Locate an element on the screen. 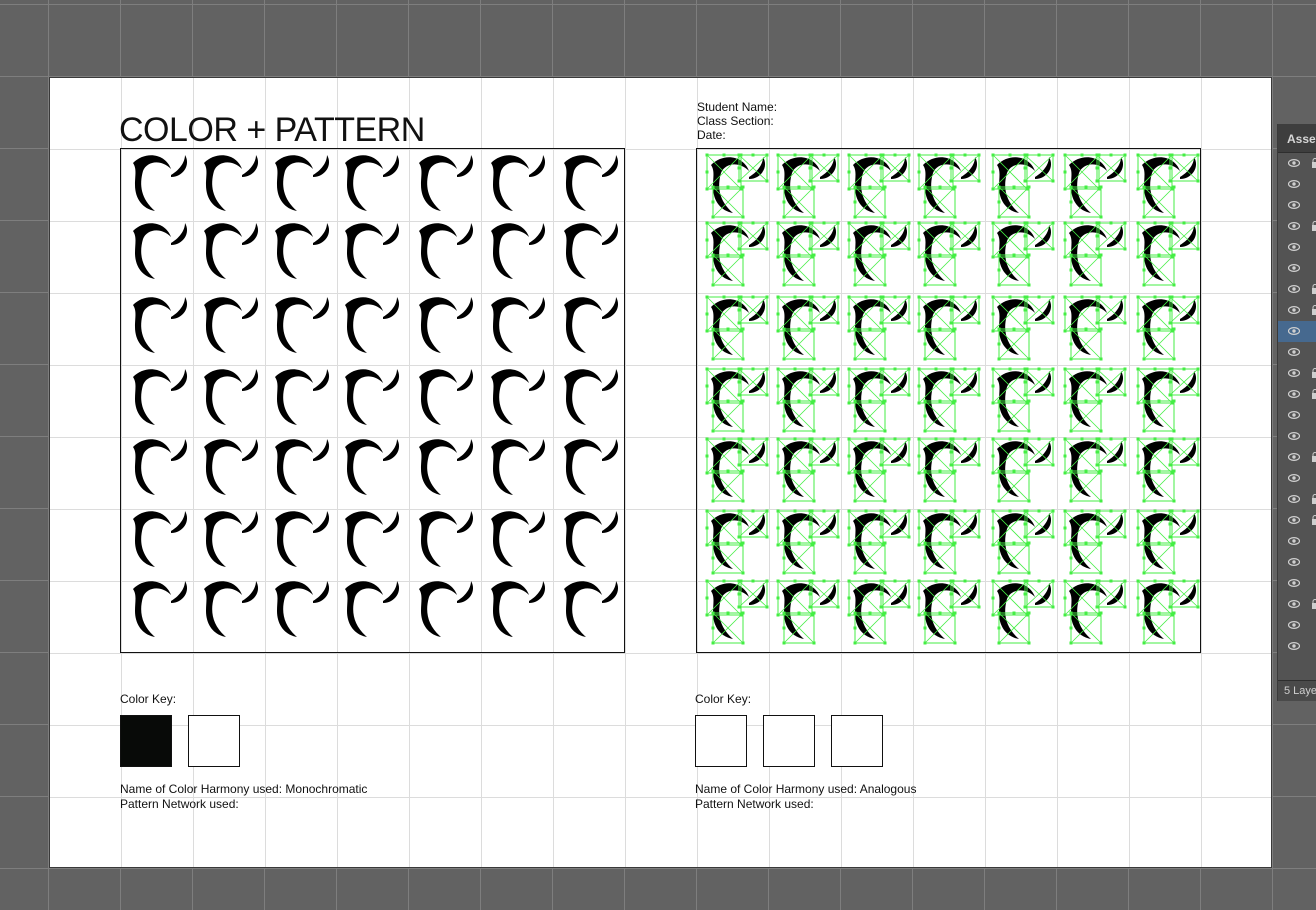 Image resolution: width=1316 pixels, height=910 pixels. layers-panel: Asset 5 Layer is located at coordinates (1296, 412).